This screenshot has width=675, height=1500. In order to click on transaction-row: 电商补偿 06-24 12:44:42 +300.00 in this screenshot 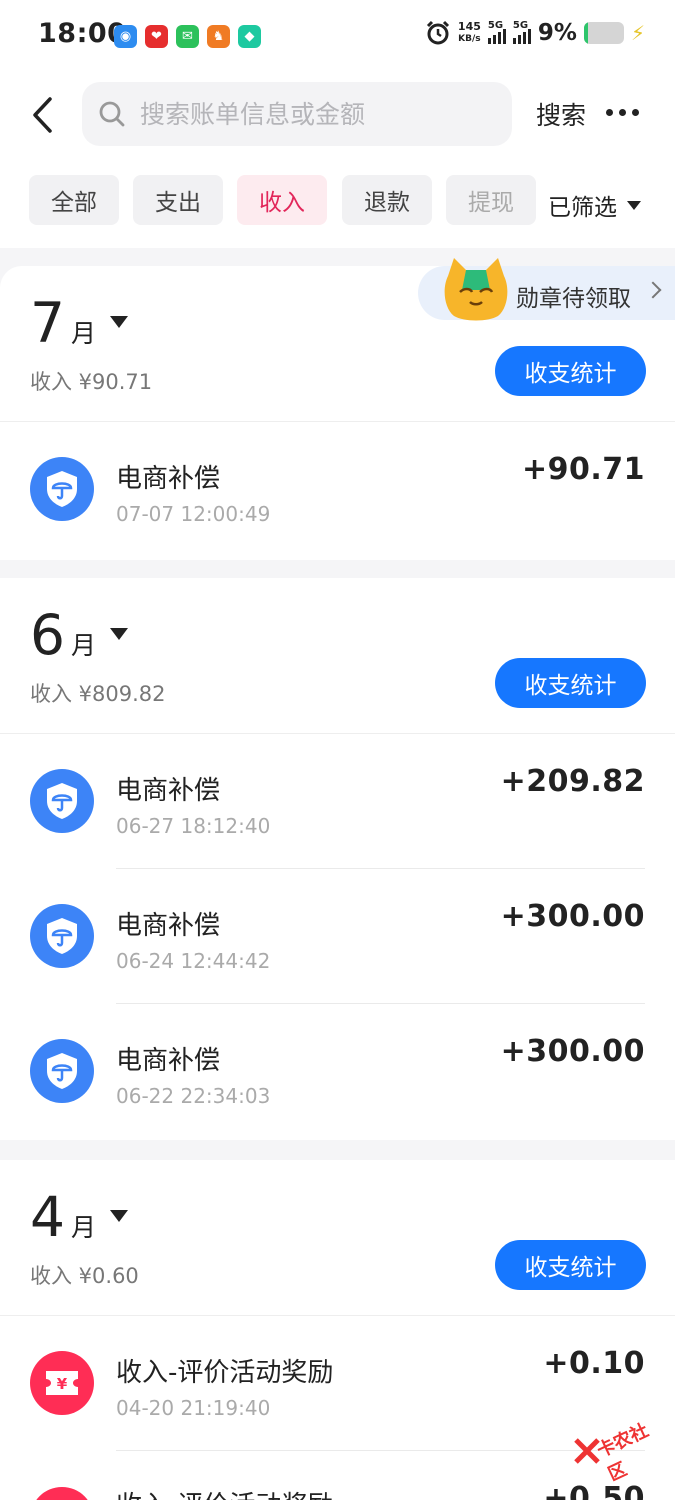, I will do `click(337, 936)`.